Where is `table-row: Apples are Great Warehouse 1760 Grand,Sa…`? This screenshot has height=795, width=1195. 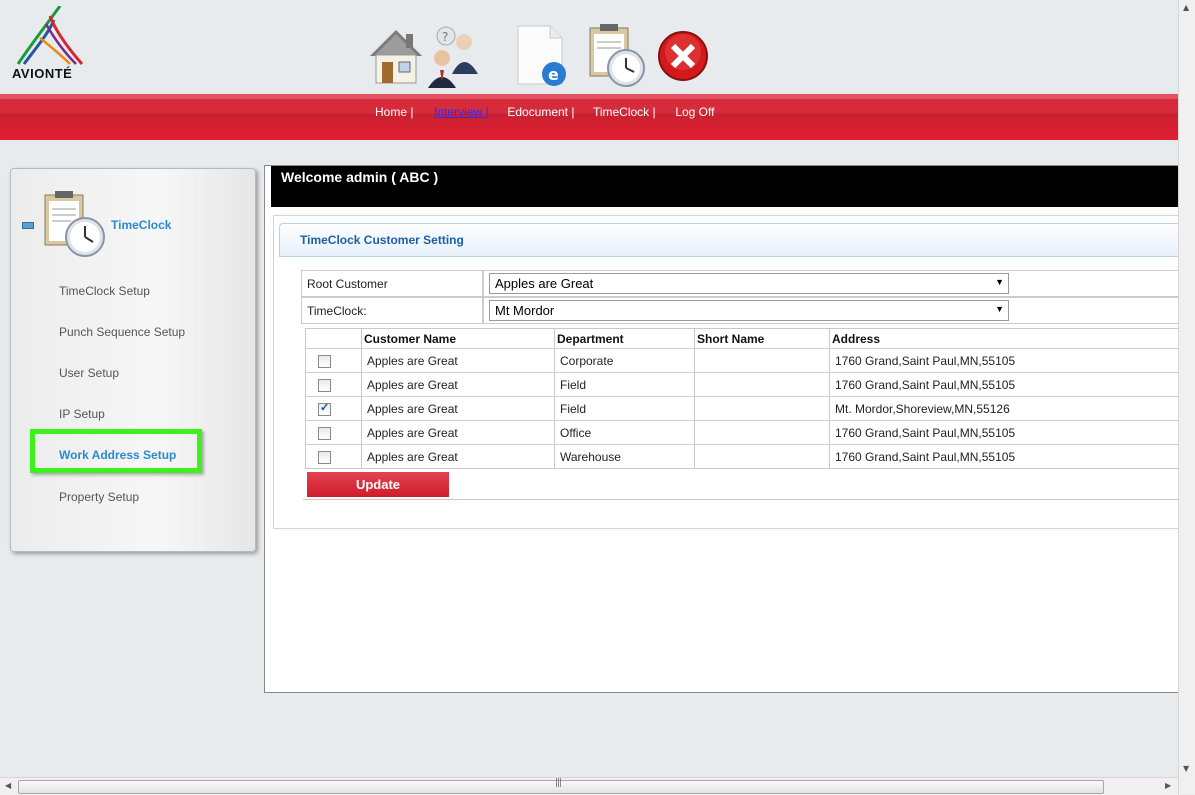
table-row: Apples are Great Warehouse 1760 Grand,Sa… is located at coordinates (742, 456).